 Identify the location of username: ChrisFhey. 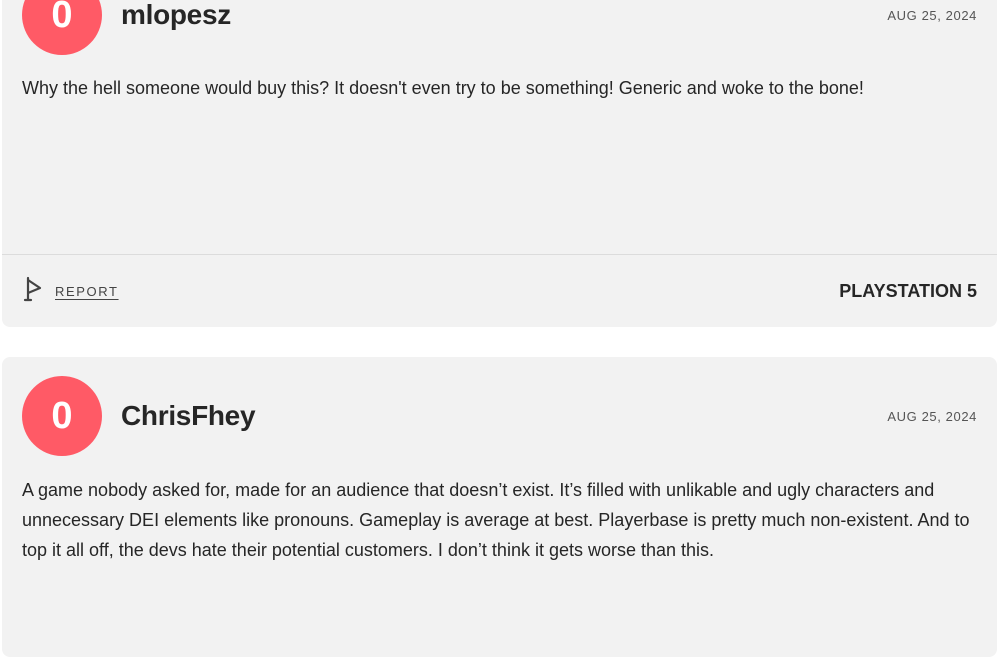
(188, 416).